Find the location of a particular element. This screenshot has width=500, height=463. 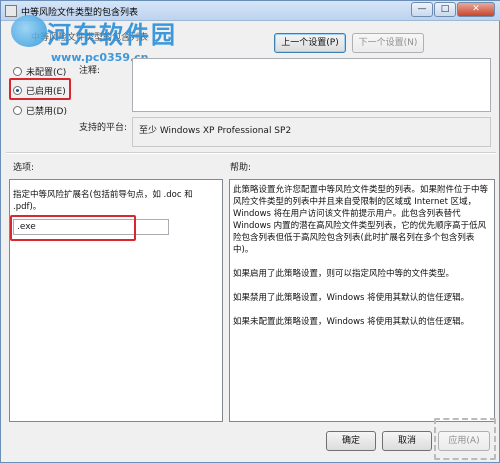

platform-label: 支持的平台: is located at coordinates (103, 128).